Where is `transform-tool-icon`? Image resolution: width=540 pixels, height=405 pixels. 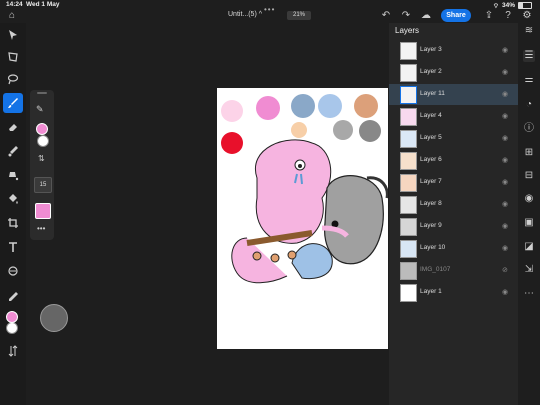
transform-tool-icon is located at coordinates (13, 57).